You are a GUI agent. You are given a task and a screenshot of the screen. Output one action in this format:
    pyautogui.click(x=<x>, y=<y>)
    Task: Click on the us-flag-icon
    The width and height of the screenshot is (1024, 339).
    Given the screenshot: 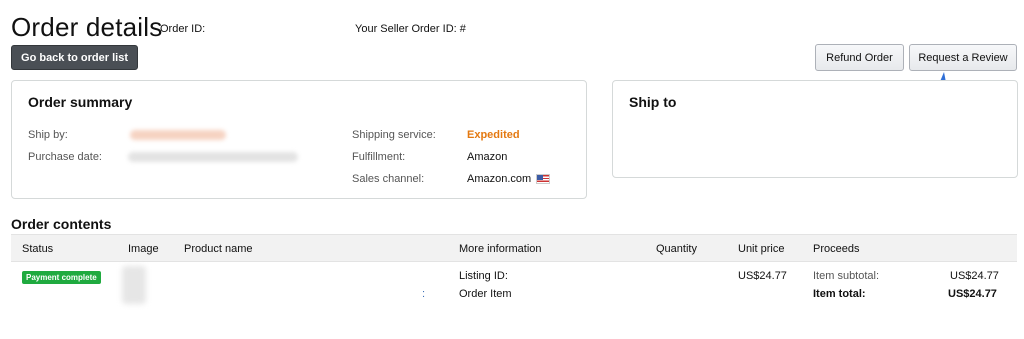 What is the action you would take?
    pyautogui.click(x=543, y=179)
    